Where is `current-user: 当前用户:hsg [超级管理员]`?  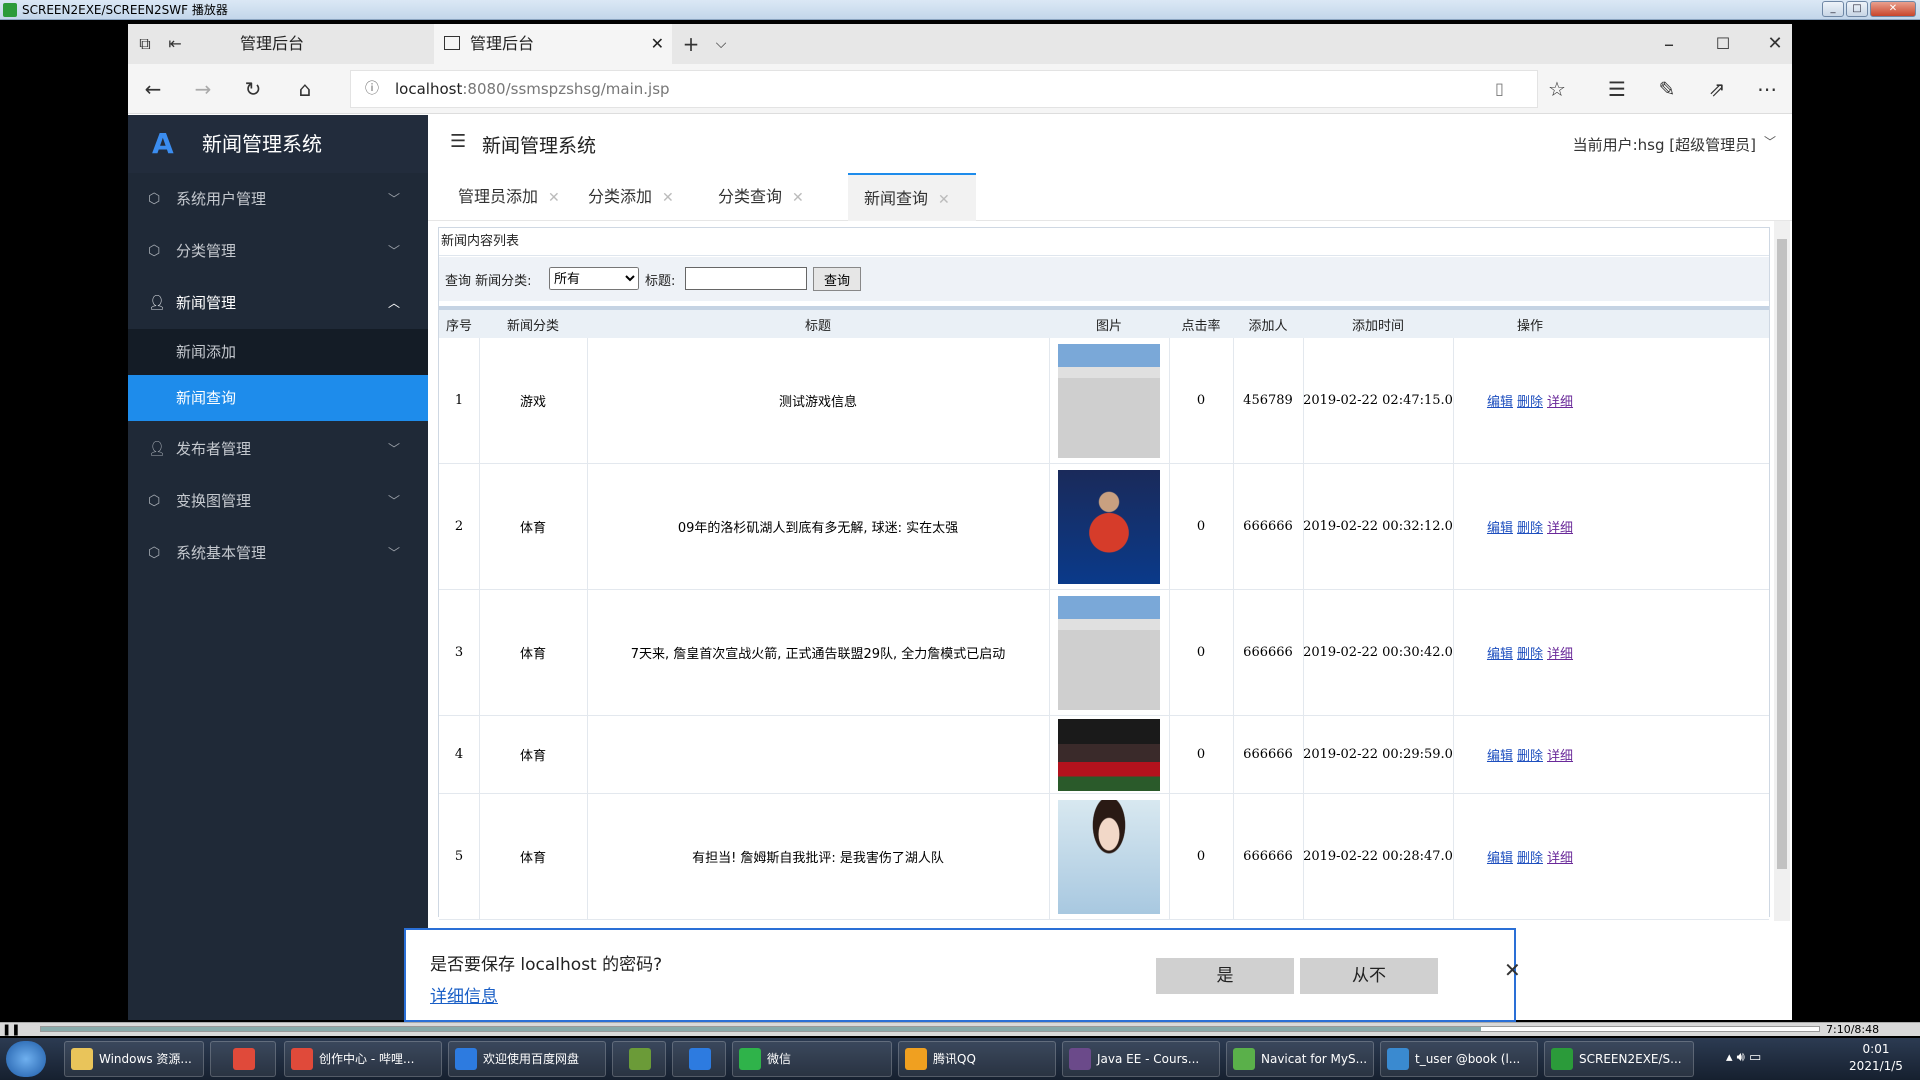 current-user: 当前用户:hsg [超级管理员] is located at coordinates (1664, 144).